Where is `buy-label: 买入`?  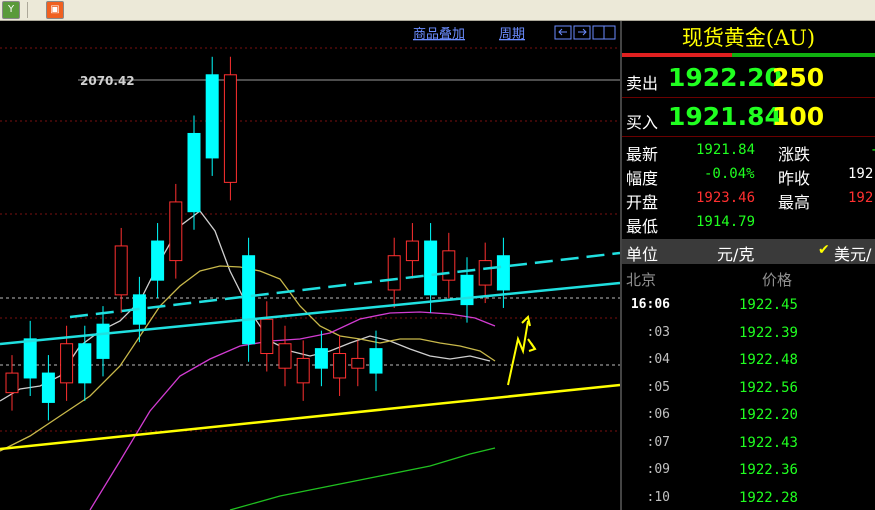 buy-label: 买入 is located at coordinates (642, 122).